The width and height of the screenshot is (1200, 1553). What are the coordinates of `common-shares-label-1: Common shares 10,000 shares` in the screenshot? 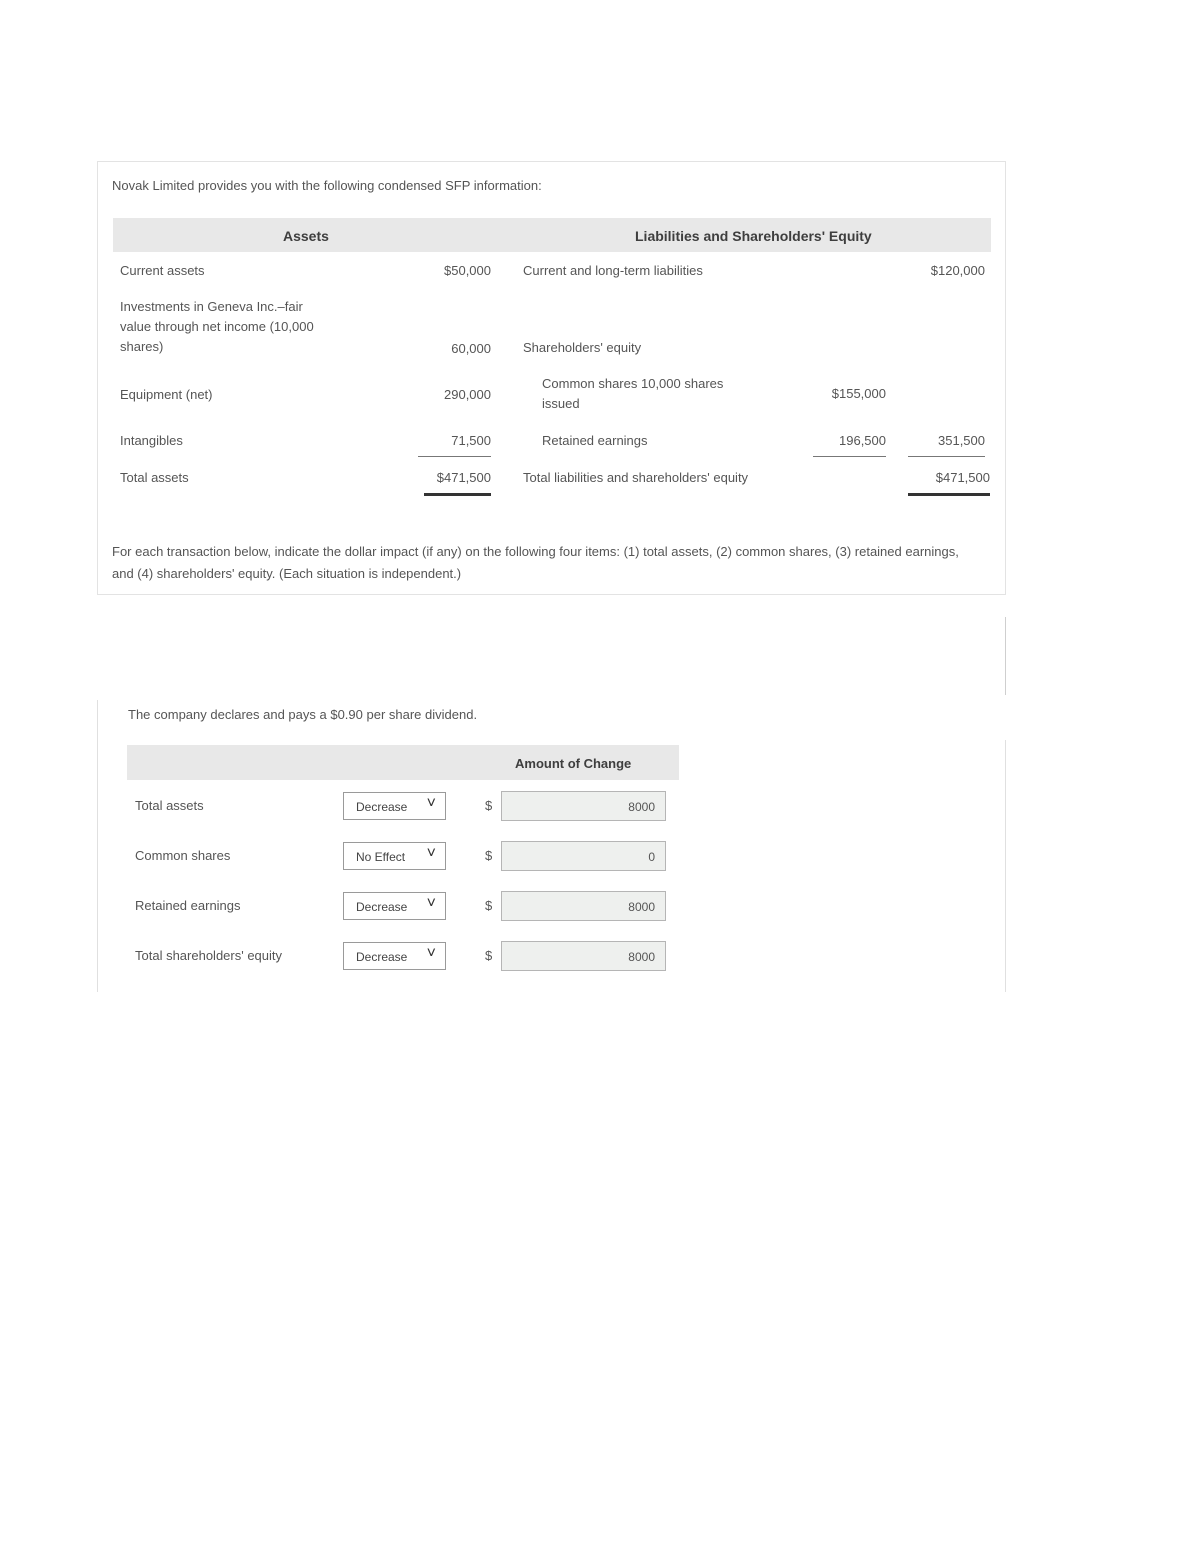 It's located at (633, 383).